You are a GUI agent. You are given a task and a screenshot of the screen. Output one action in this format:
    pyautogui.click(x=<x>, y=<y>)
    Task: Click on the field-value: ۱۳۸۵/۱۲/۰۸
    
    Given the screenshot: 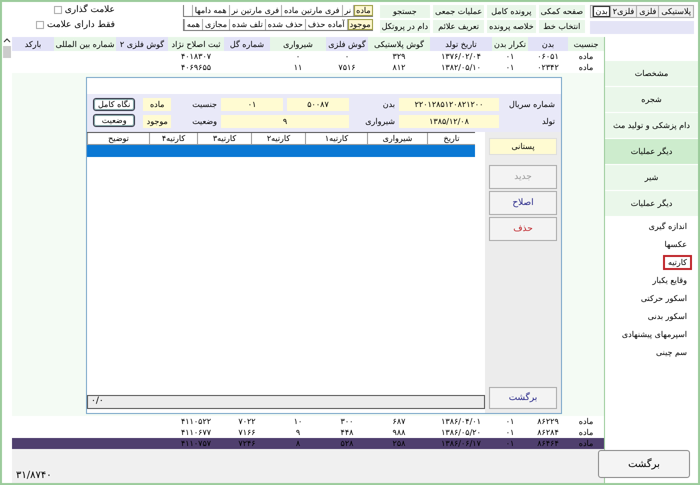 What is the action you would take?
    pyautogui.click(x=449, y=121)
    